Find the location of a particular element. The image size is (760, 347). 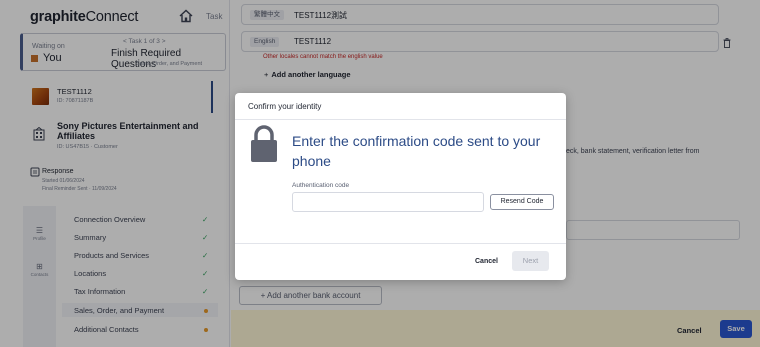

modal-cancel-button: Cancel is located at coordinates (486, 261).